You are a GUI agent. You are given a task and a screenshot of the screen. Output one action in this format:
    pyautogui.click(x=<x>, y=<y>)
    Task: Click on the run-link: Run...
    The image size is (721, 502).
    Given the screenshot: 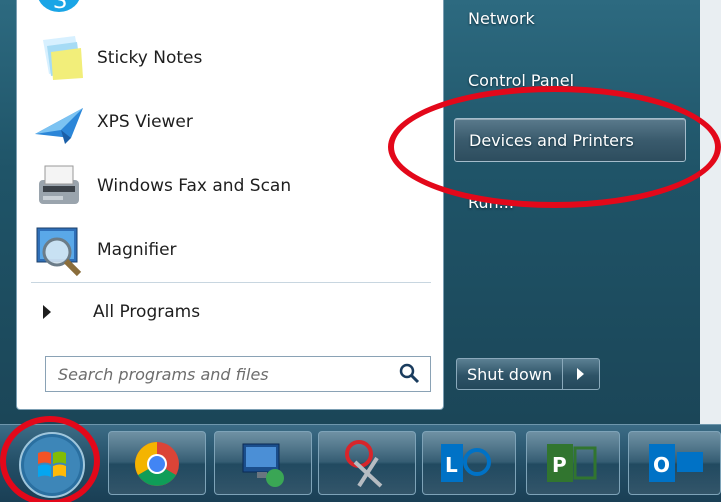 What is the action you would take?
    pyautogui.click(x=570, y=202)
    